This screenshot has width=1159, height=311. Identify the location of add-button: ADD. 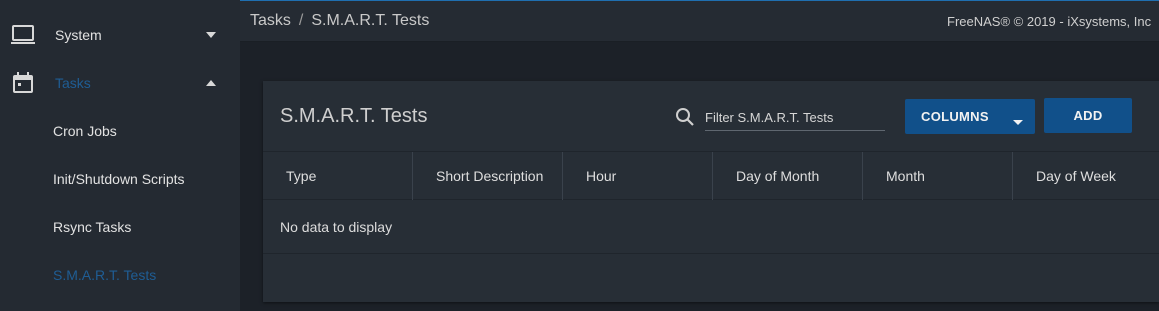
(1088, 115).